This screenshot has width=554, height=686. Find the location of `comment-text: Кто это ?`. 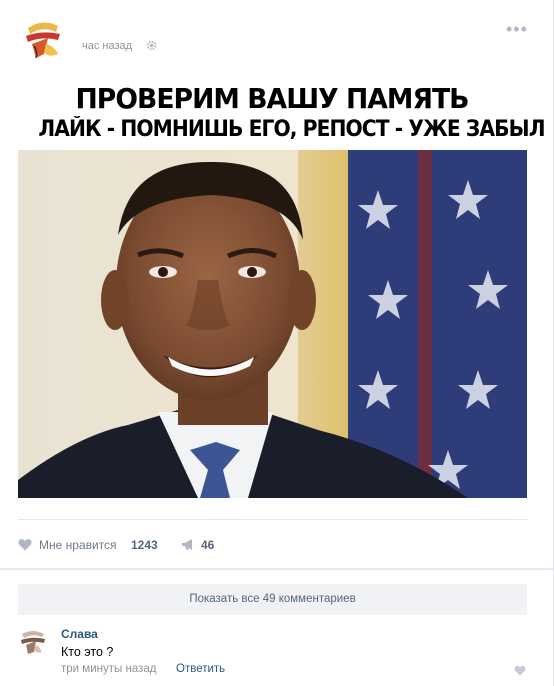

comment-text: Кто это ? is located at coordinates (87, 652).